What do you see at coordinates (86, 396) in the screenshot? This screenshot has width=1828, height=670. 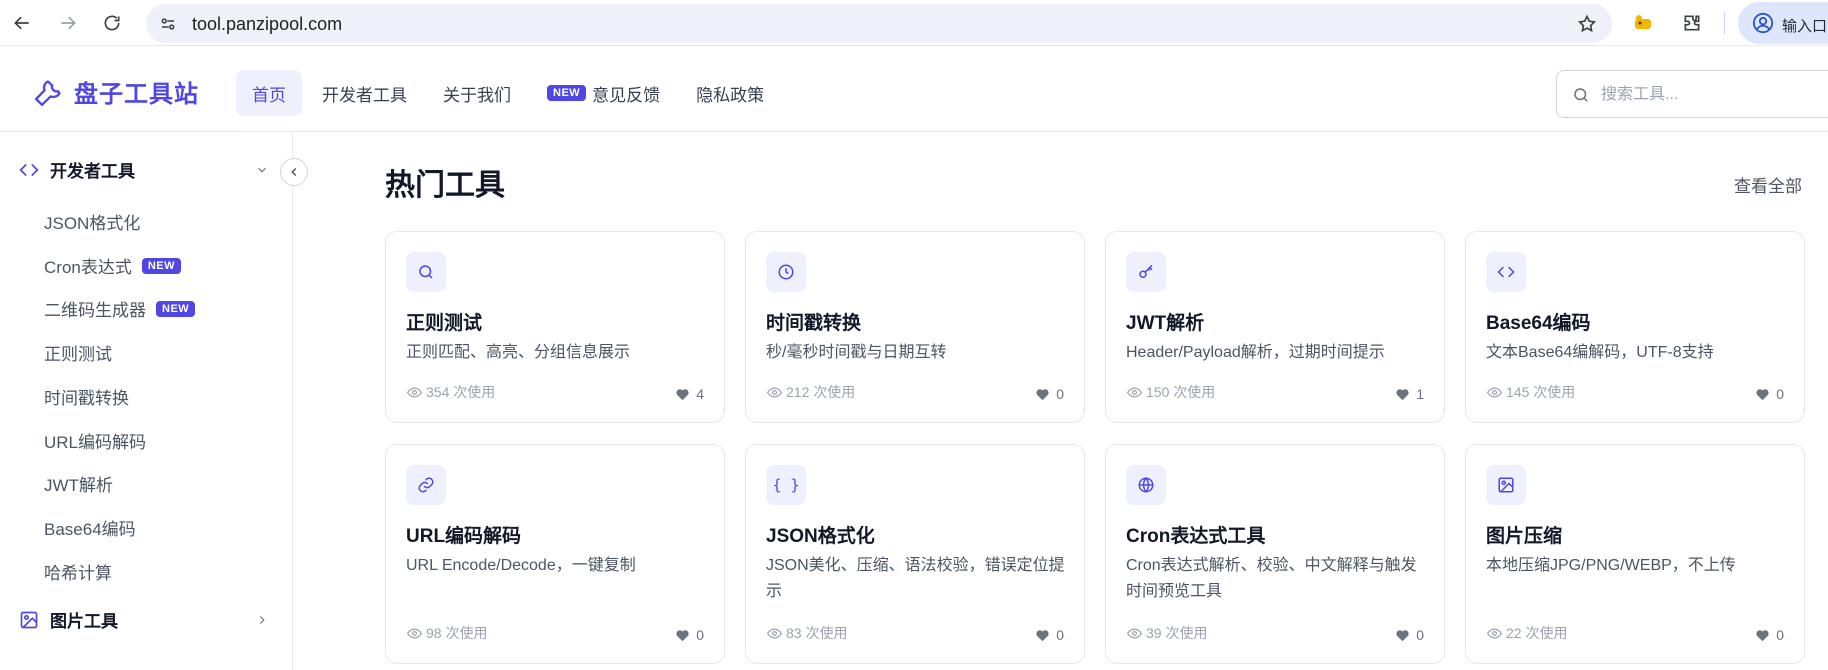 I see `sidebar-item-timestamp: 时间戳转换` at bounding box center [86, 396].